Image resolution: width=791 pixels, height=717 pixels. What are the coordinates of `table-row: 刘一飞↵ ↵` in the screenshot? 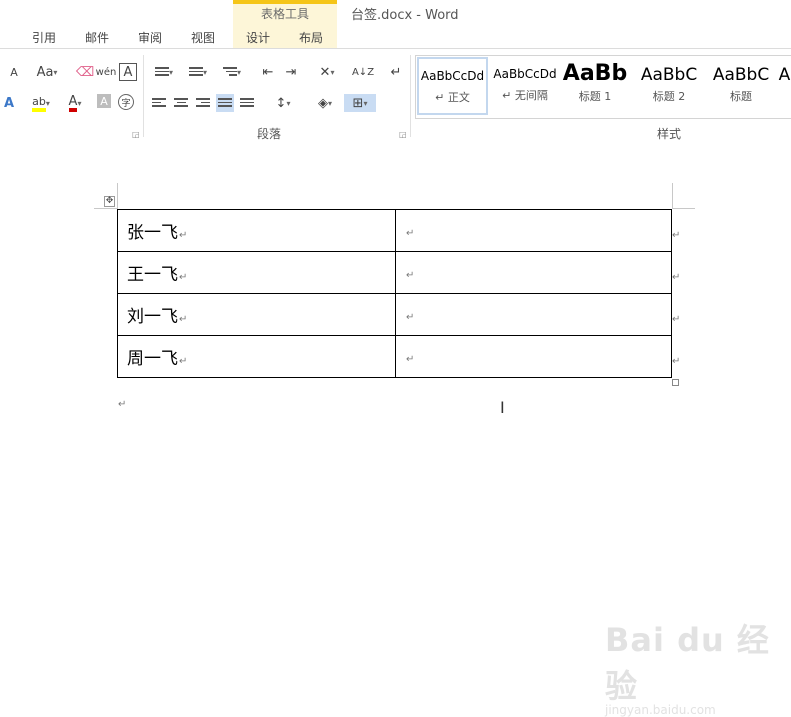 It's located at (394, 314).